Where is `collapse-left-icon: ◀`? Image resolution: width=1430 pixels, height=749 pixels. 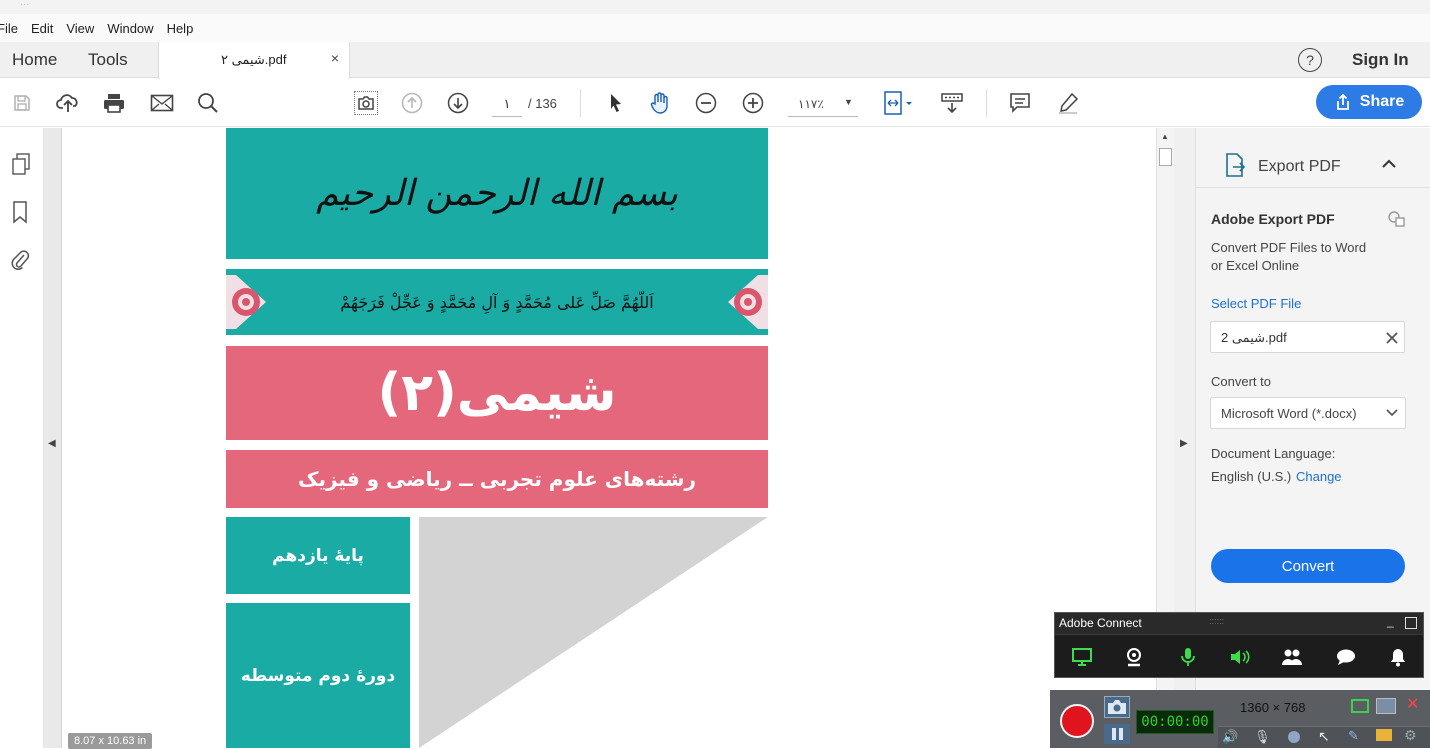
collapse-left-icon: ◀ is located at coordinates (52, 443).